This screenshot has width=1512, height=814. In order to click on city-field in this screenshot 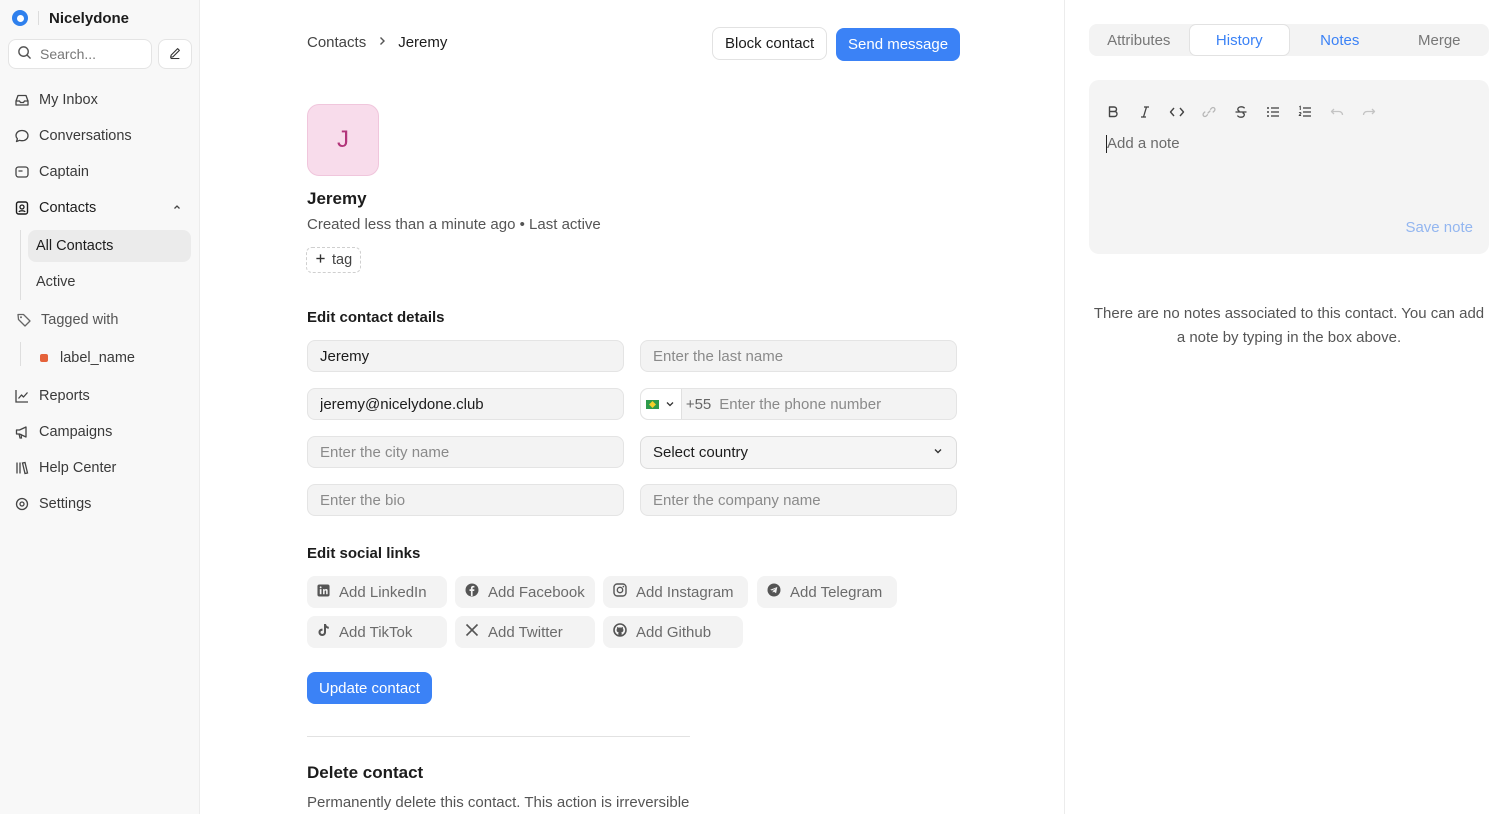, I will do `click(465, 452)`.